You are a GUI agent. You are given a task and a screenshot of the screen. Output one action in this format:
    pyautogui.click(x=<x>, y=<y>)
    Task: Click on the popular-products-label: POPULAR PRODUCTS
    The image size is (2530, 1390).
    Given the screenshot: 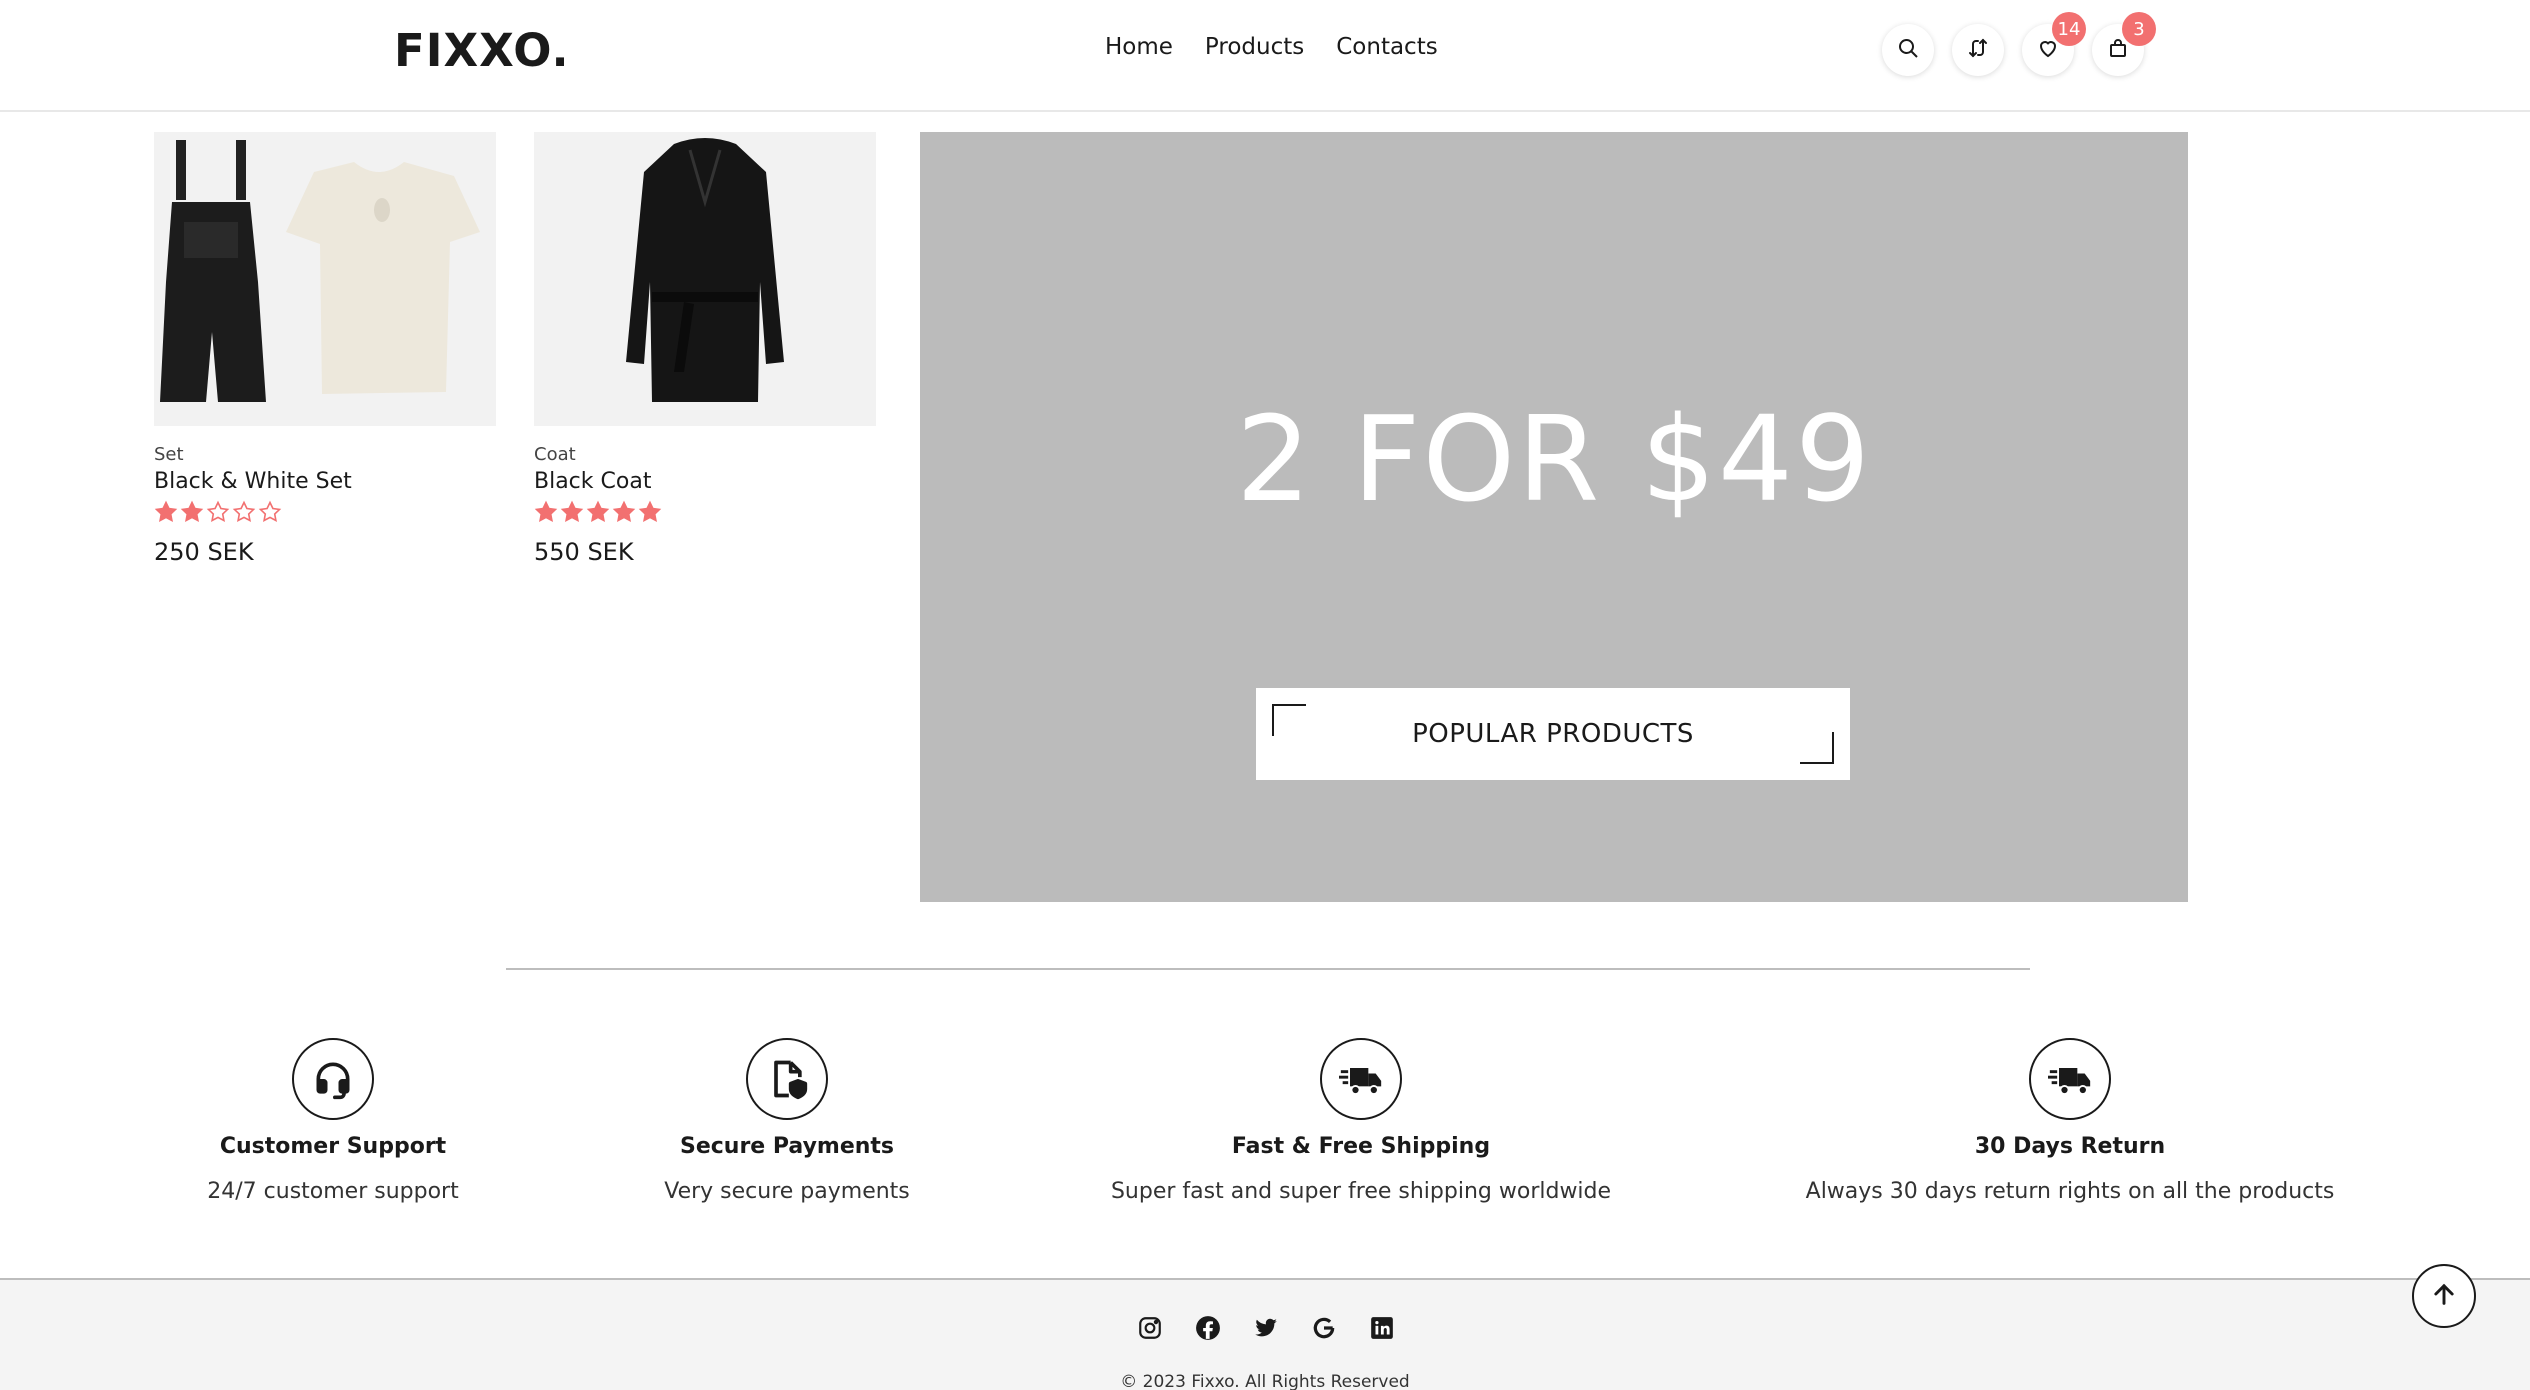 What is the action you would take?
    pyautogui.click(x=1553, y=734)
    